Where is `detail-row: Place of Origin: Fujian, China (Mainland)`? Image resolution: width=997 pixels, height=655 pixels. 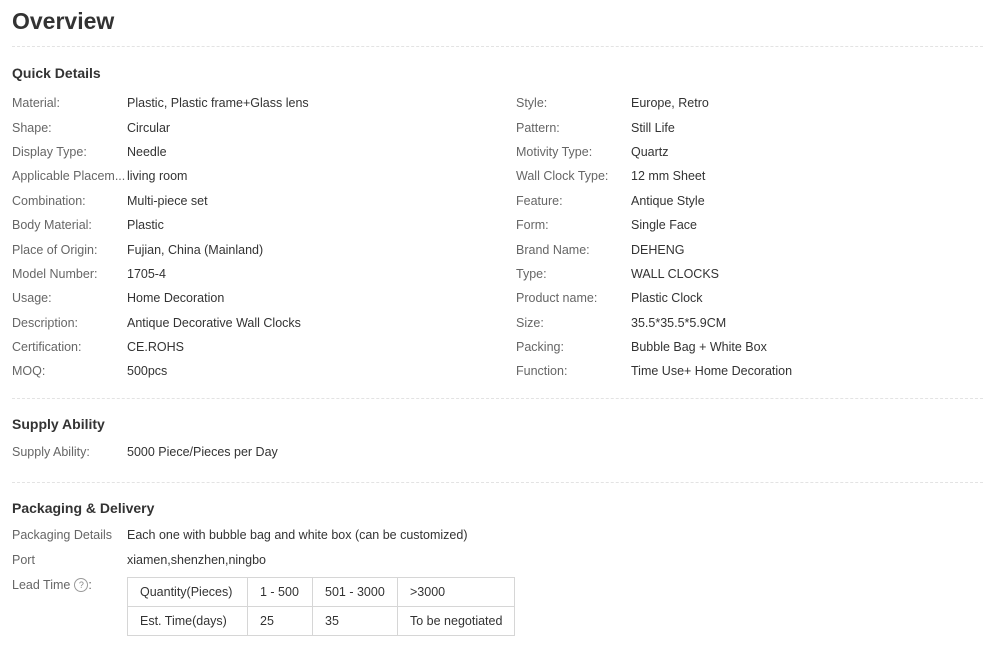 detail-row: Place of Origin: Fujian, China (Mainland) is located at coordinates (160, 249).